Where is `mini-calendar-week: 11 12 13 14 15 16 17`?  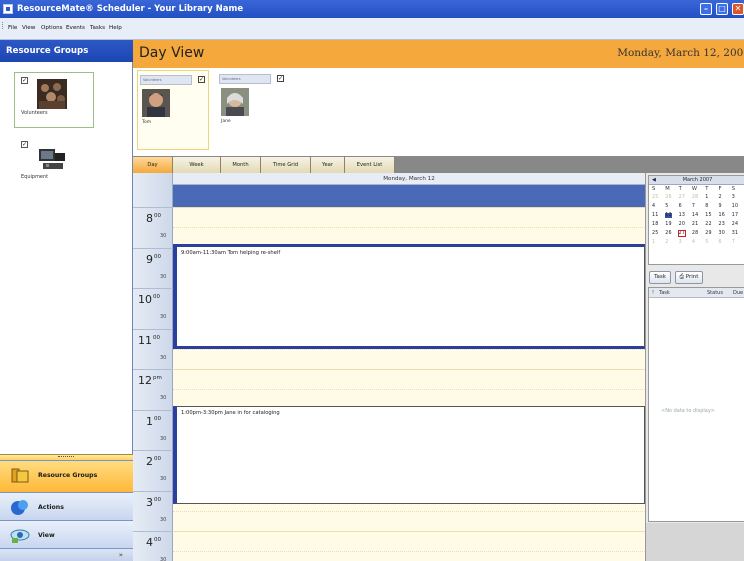
mini-calendar-week: 11 12 13 14 15 16 17 is located at coordinates (696, 217).